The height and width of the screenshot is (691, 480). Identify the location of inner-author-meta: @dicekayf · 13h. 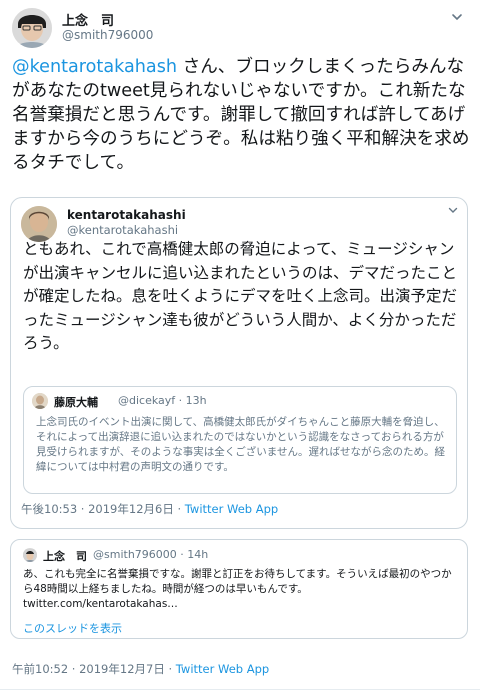
(162, 400).